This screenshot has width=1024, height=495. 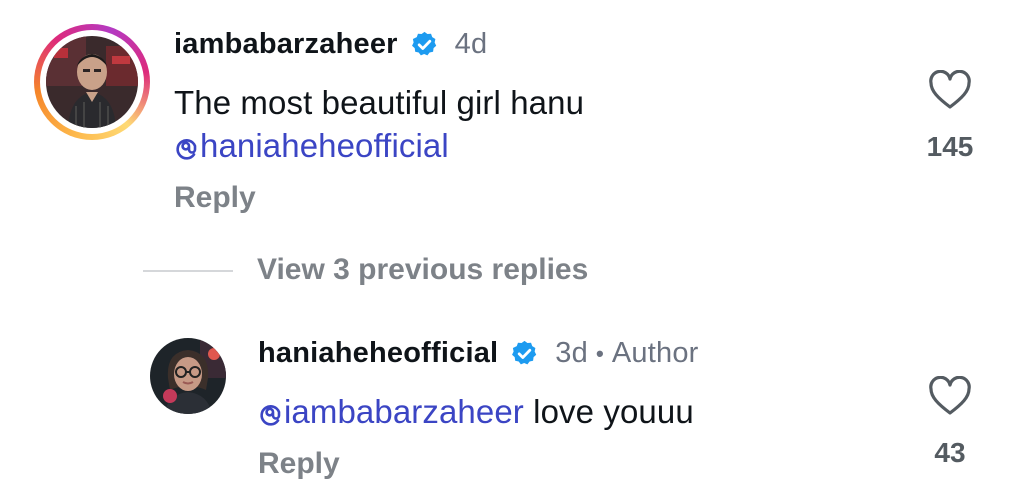 What do you see at coordinates (571, 353) in the screenshot?
I see `timestamp: 3d` at bounding box center [571, 353].